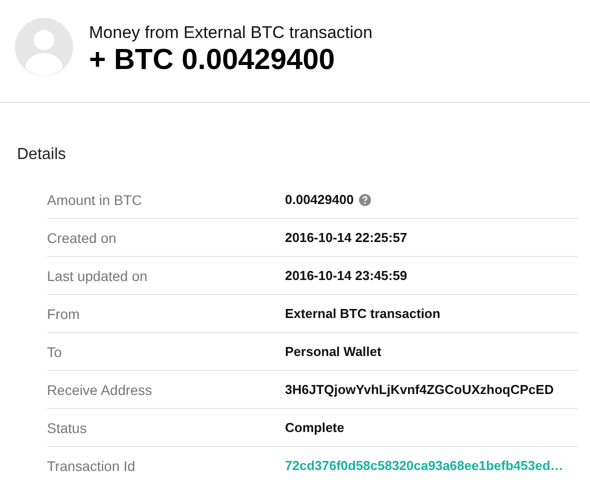  What do you see at coordinates (346, 237) in the screenshot?
I see `detail-value: 2016-10-14 22:25:57` at bounding box center [346, 237].